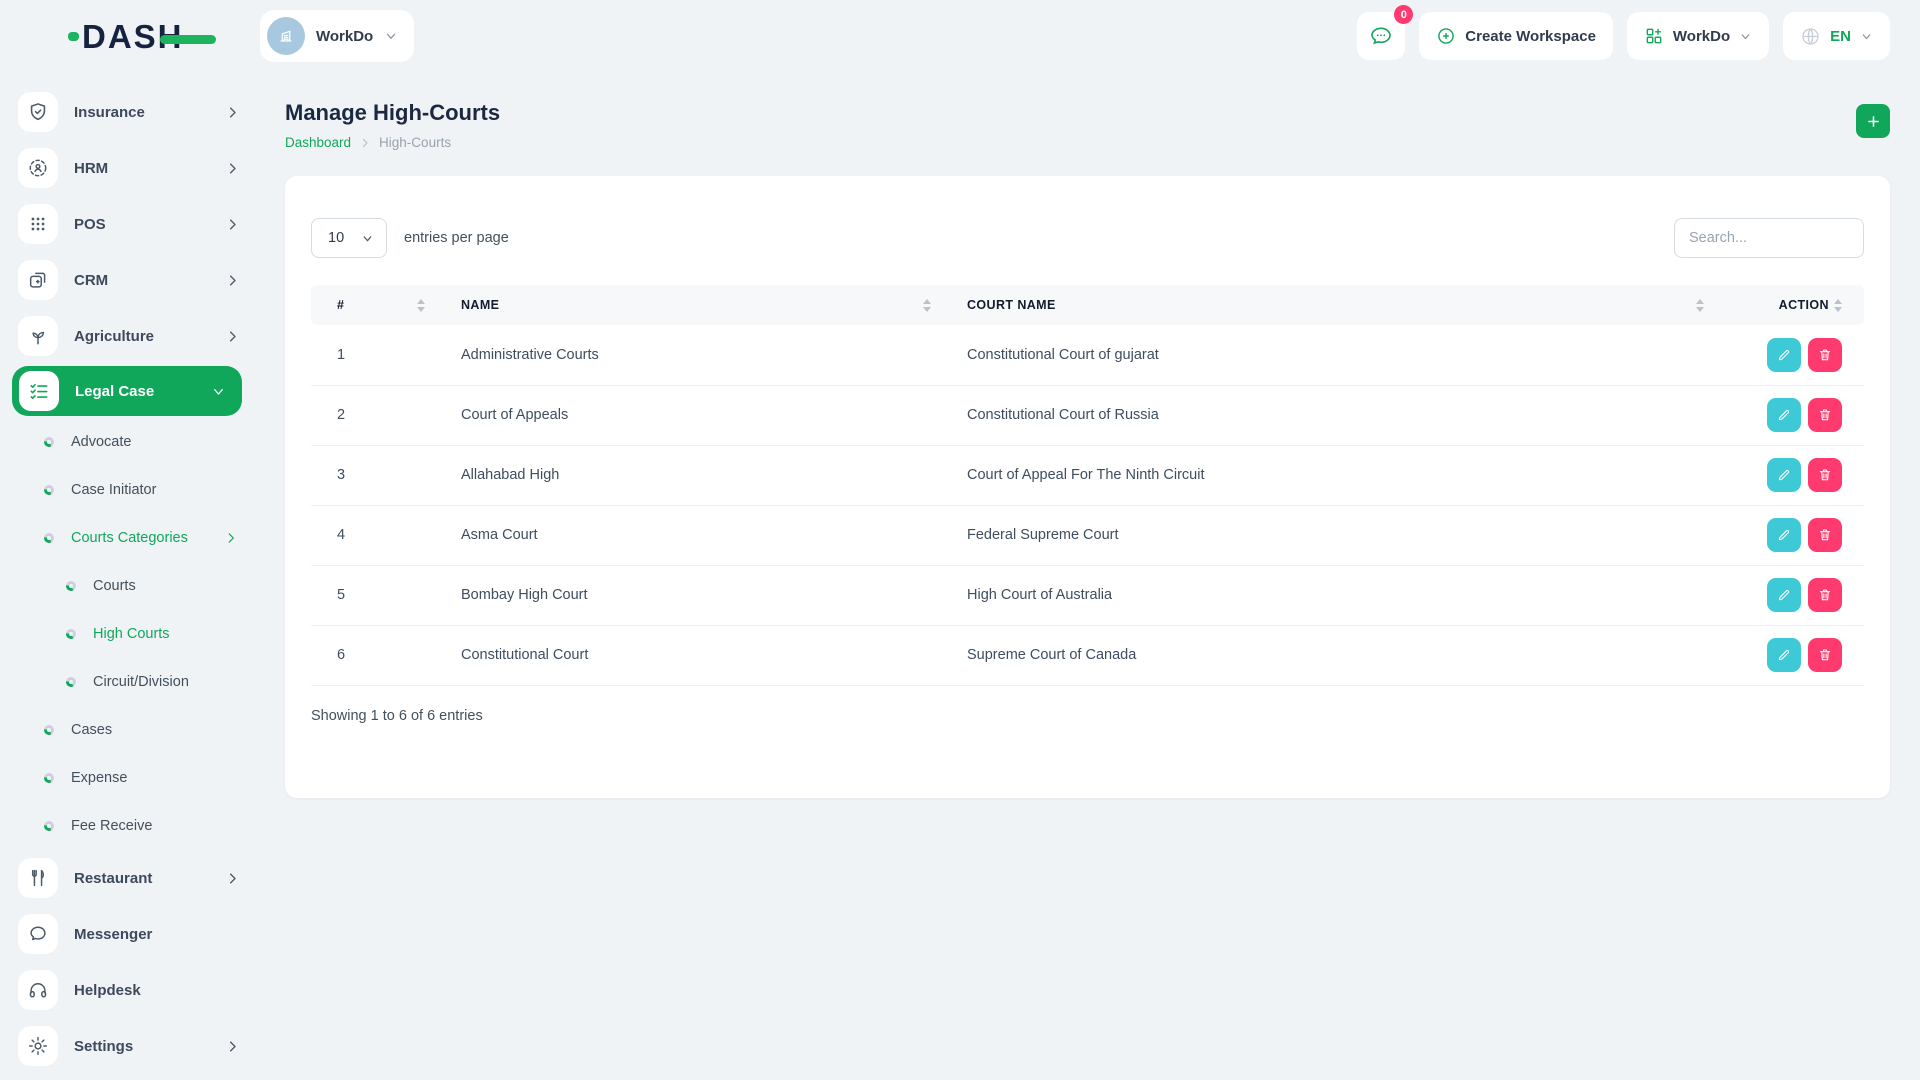  What do you see at coordinates (1810, 36) in the screenshot?
I see `globe-icon` at bounding box center [1810, 36].